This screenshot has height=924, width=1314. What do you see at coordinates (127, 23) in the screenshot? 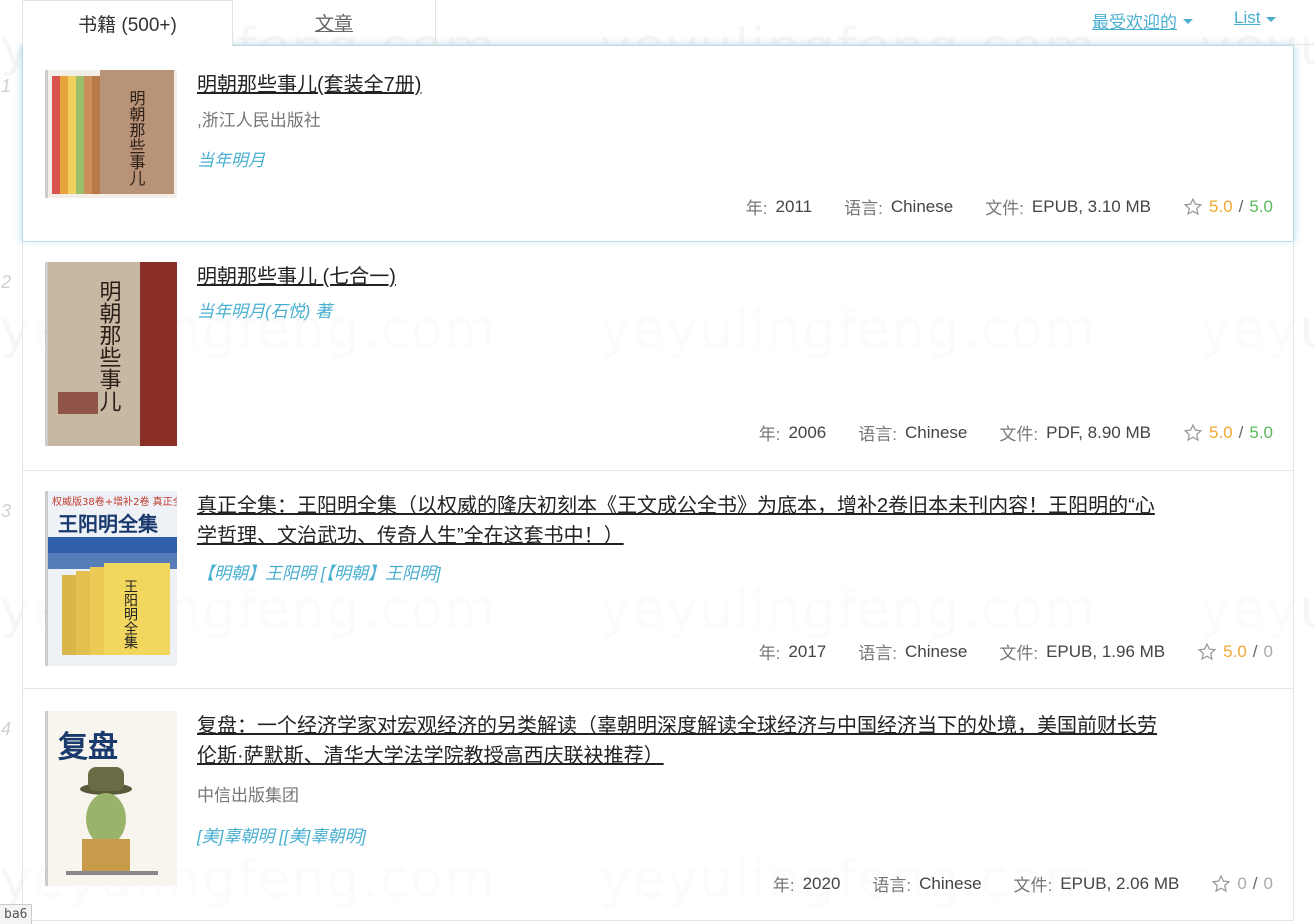
I see `tab-books: 书籍 (500+)` at bounding box center [127, 23].